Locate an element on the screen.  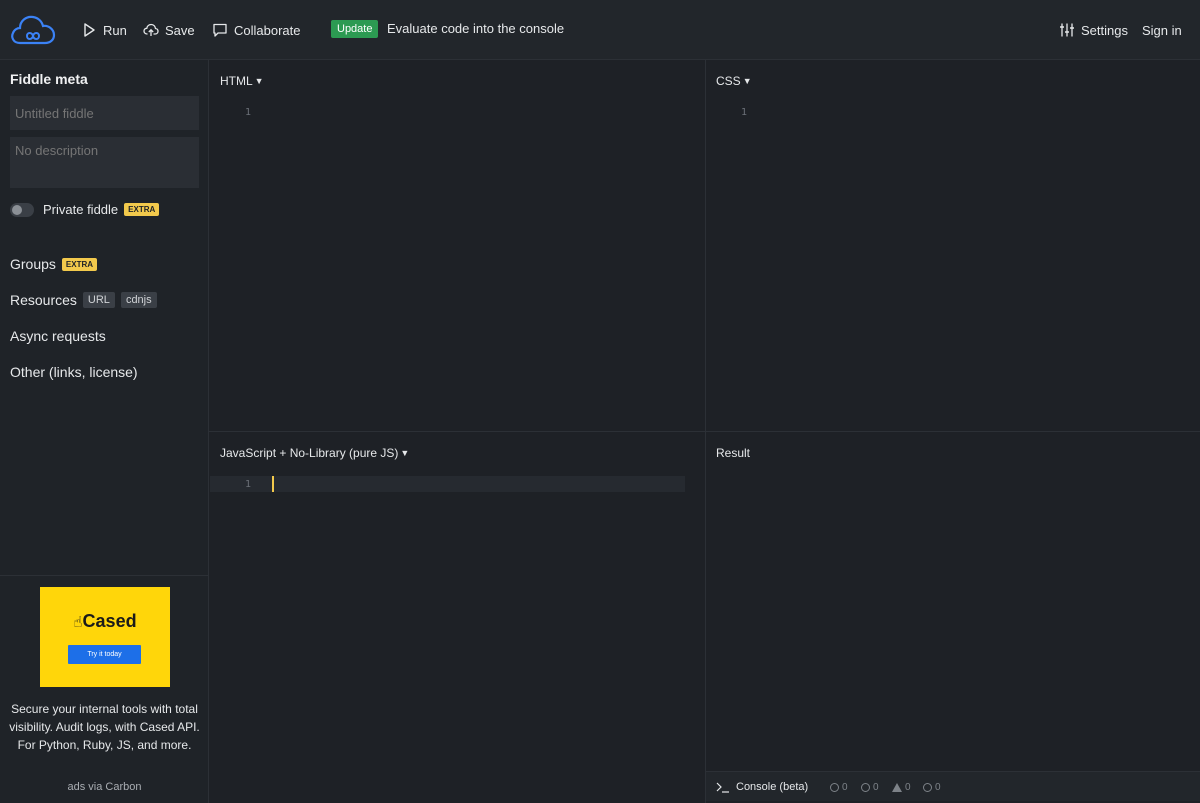
javascript-panel-header: JavaScript + No-Library (pure JS) ▼ is located at coordinates (314, 453).